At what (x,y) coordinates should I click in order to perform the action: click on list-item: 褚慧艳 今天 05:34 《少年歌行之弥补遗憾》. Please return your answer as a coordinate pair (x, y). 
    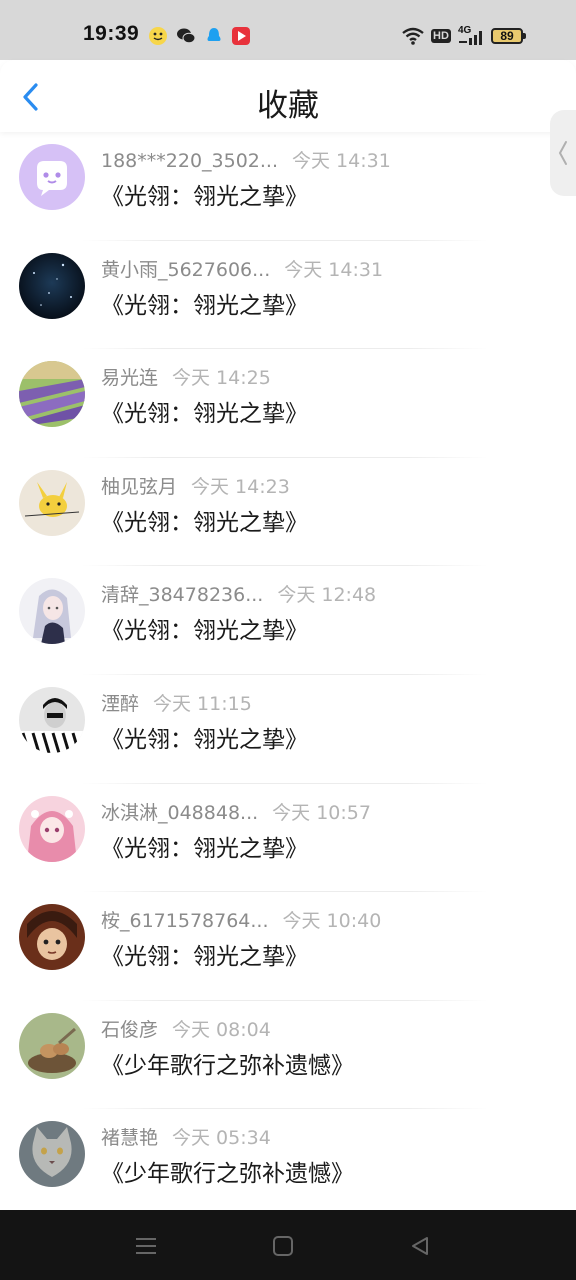
    Looking at the image, I should click on (288, 1163).